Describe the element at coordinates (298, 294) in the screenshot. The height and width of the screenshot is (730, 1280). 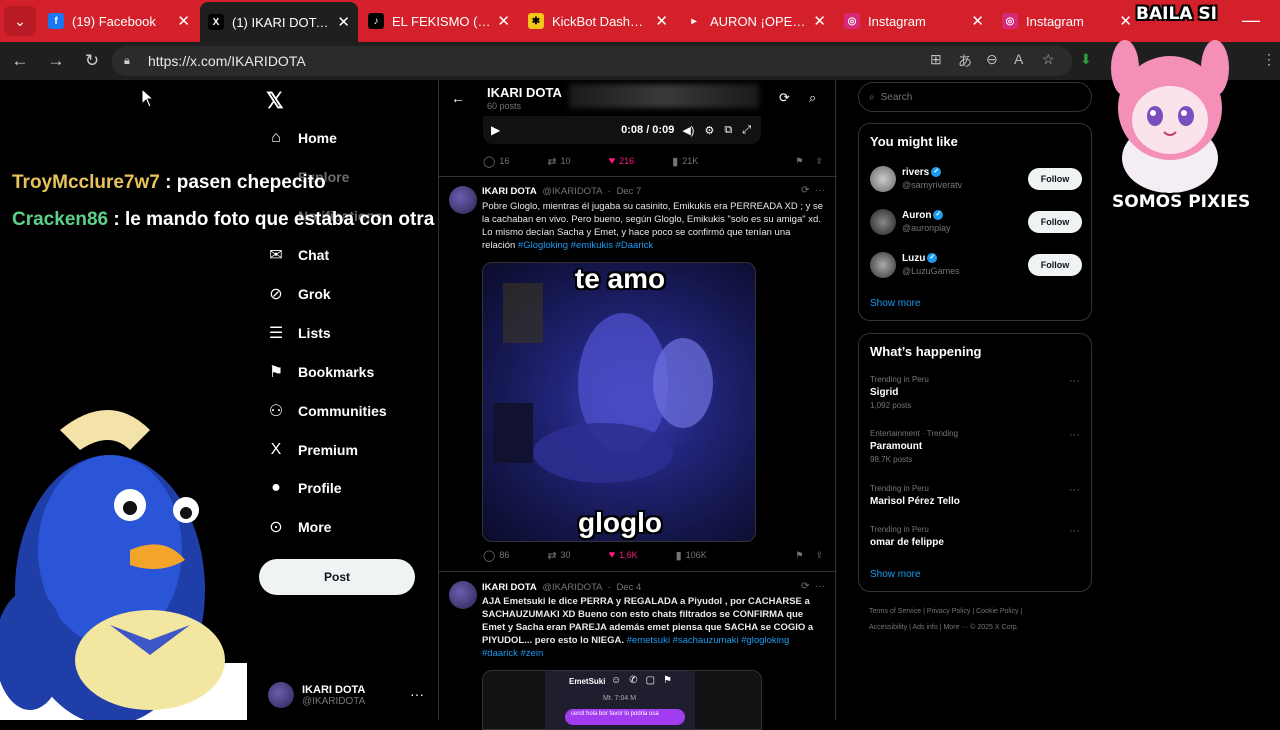
I see `nav-grok: ⊘ Grok` at that location.